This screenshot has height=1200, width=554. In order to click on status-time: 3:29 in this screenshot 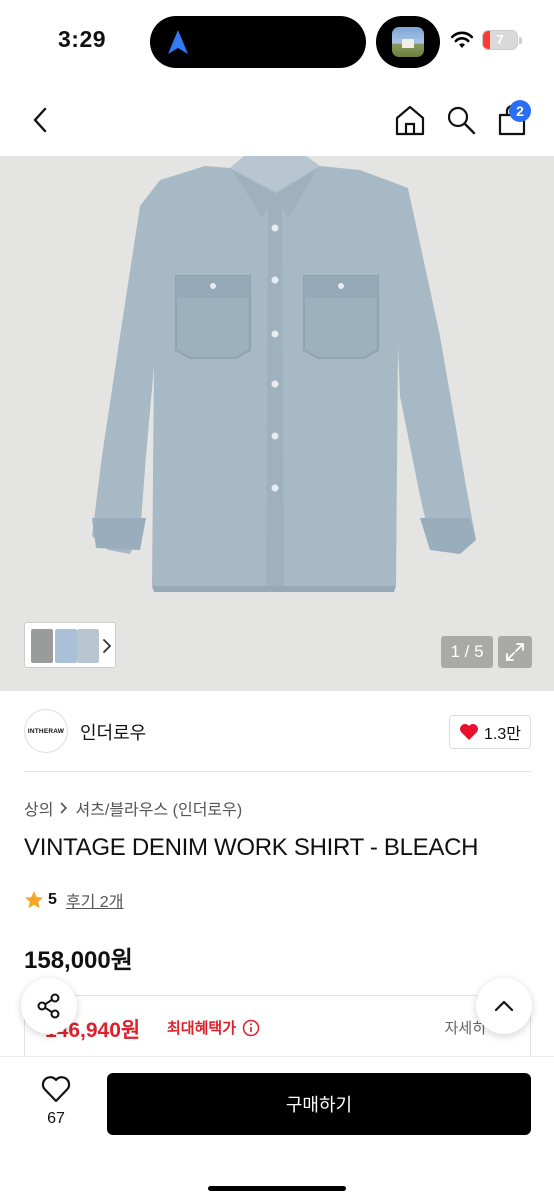, I will do `click(82, 39)`.